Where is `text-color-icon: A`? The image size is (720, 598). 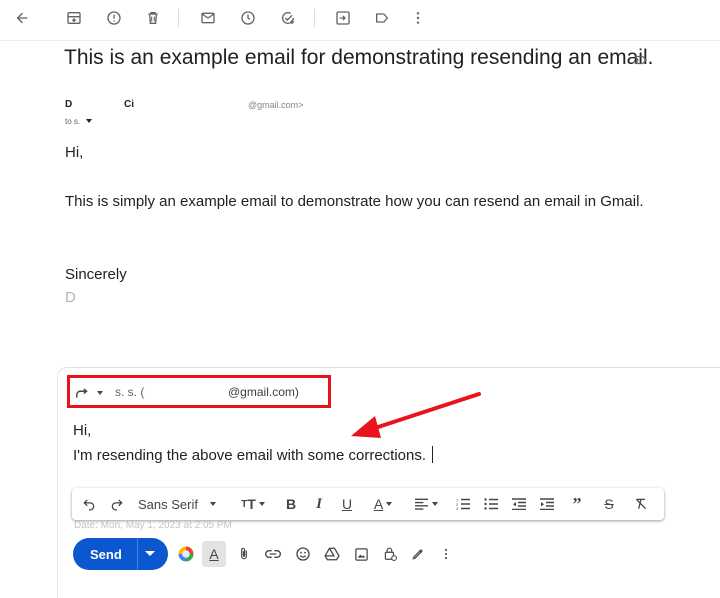 text-color-icon: A is located at coordinates (383, 504).